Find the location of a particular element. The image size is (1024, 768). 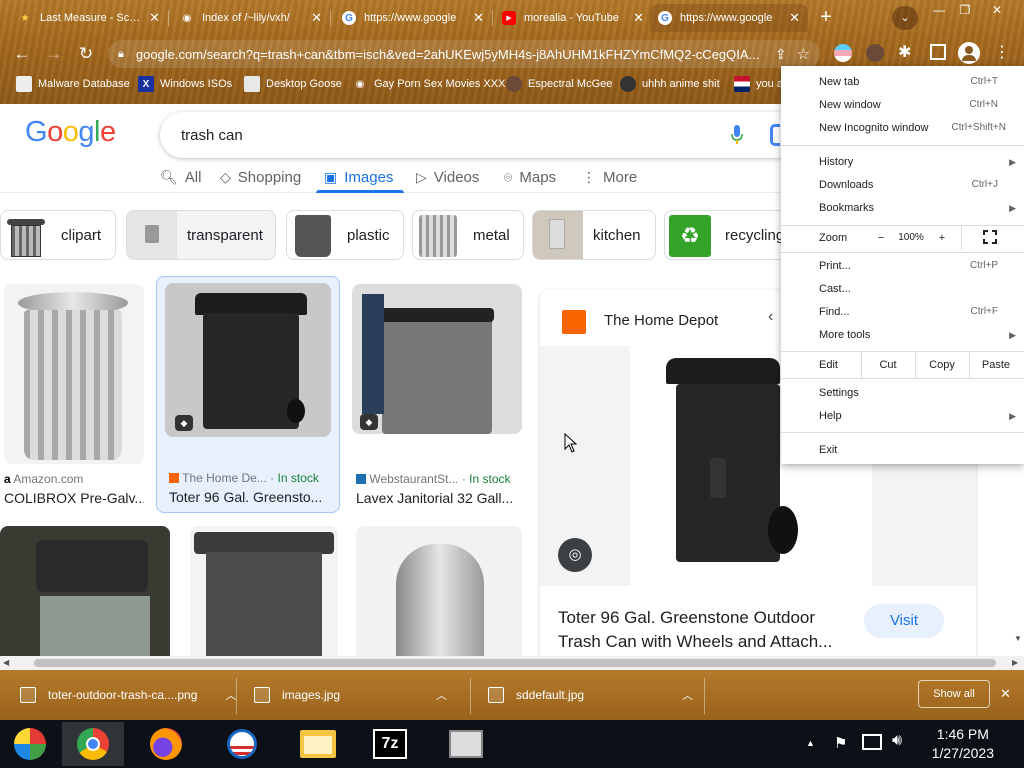

tab-maps: ⌾ Maps is located at coordinates (530, 177).